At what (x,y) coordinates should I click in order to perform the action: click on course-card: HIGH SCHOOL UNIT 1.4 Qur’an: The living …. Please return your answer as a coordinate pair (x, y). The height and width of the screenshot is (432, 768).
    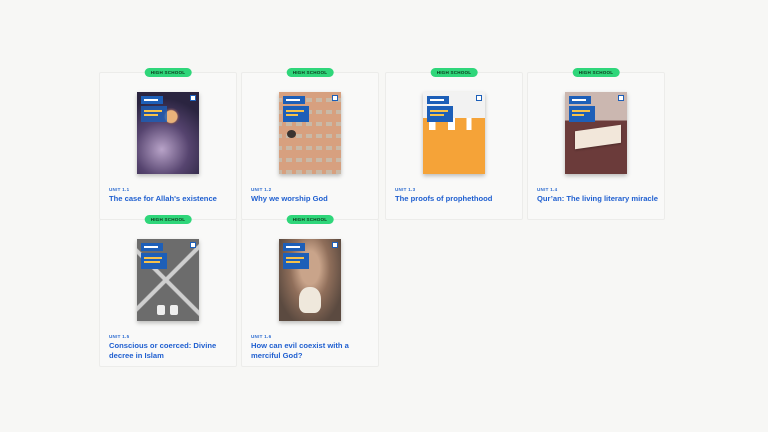
    Looking at the image, I should click on (596, 144).